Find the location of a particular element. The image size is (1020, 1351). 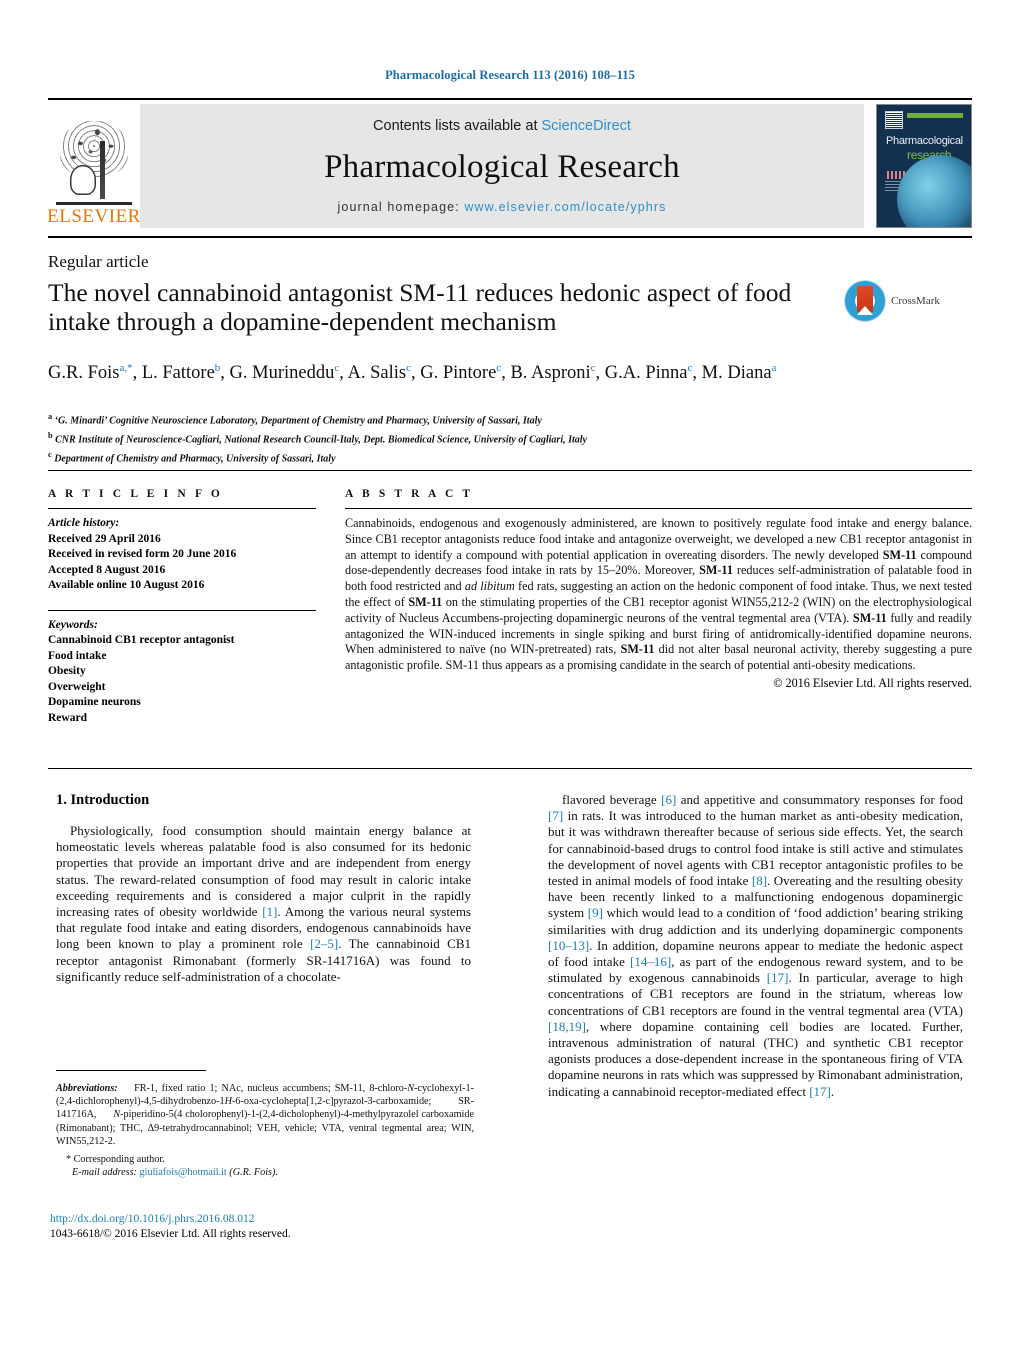

homepage-prefix: journal homepage: is located at coordinates (401, 207).